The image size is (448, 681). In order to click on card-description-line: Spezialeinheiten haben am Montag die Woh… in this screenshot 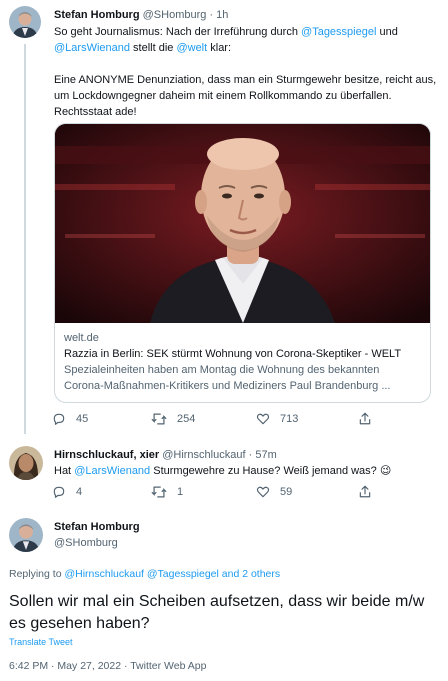, I will do `click(222, 370)`.